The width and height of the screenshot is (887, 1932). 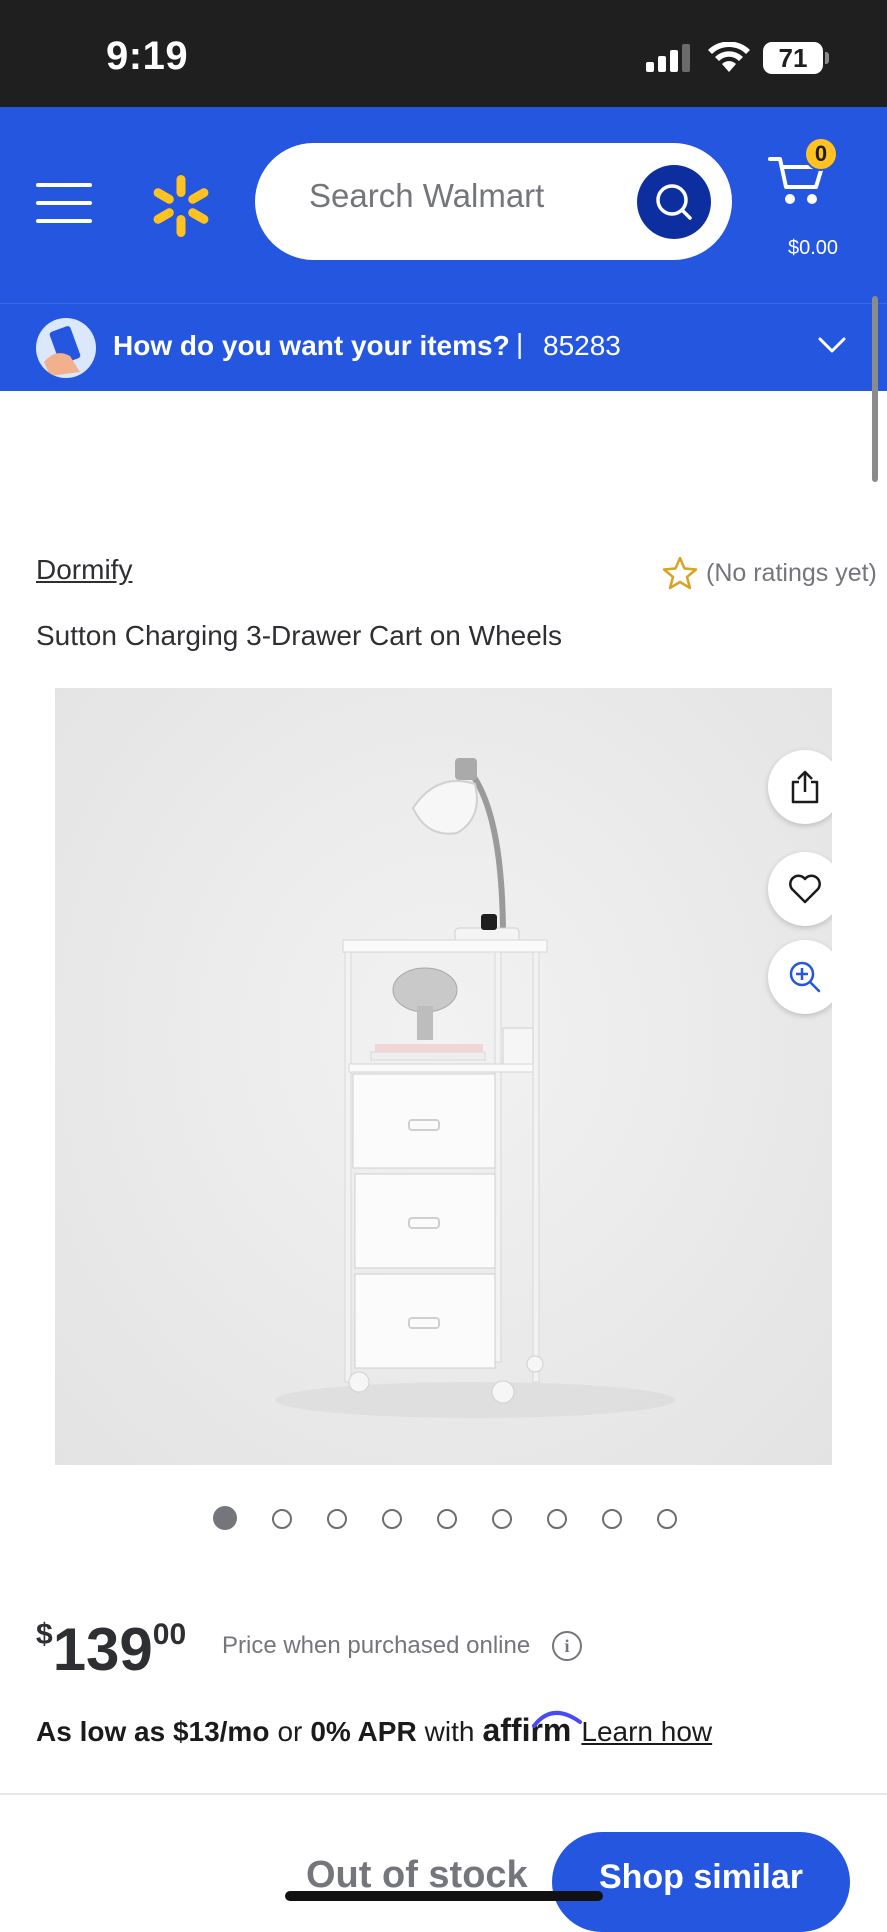 What do you see at coordinates (66, 348) in the screenshot?
I see `fulfillment-illustration-icon` at bounding box center [66, 348].